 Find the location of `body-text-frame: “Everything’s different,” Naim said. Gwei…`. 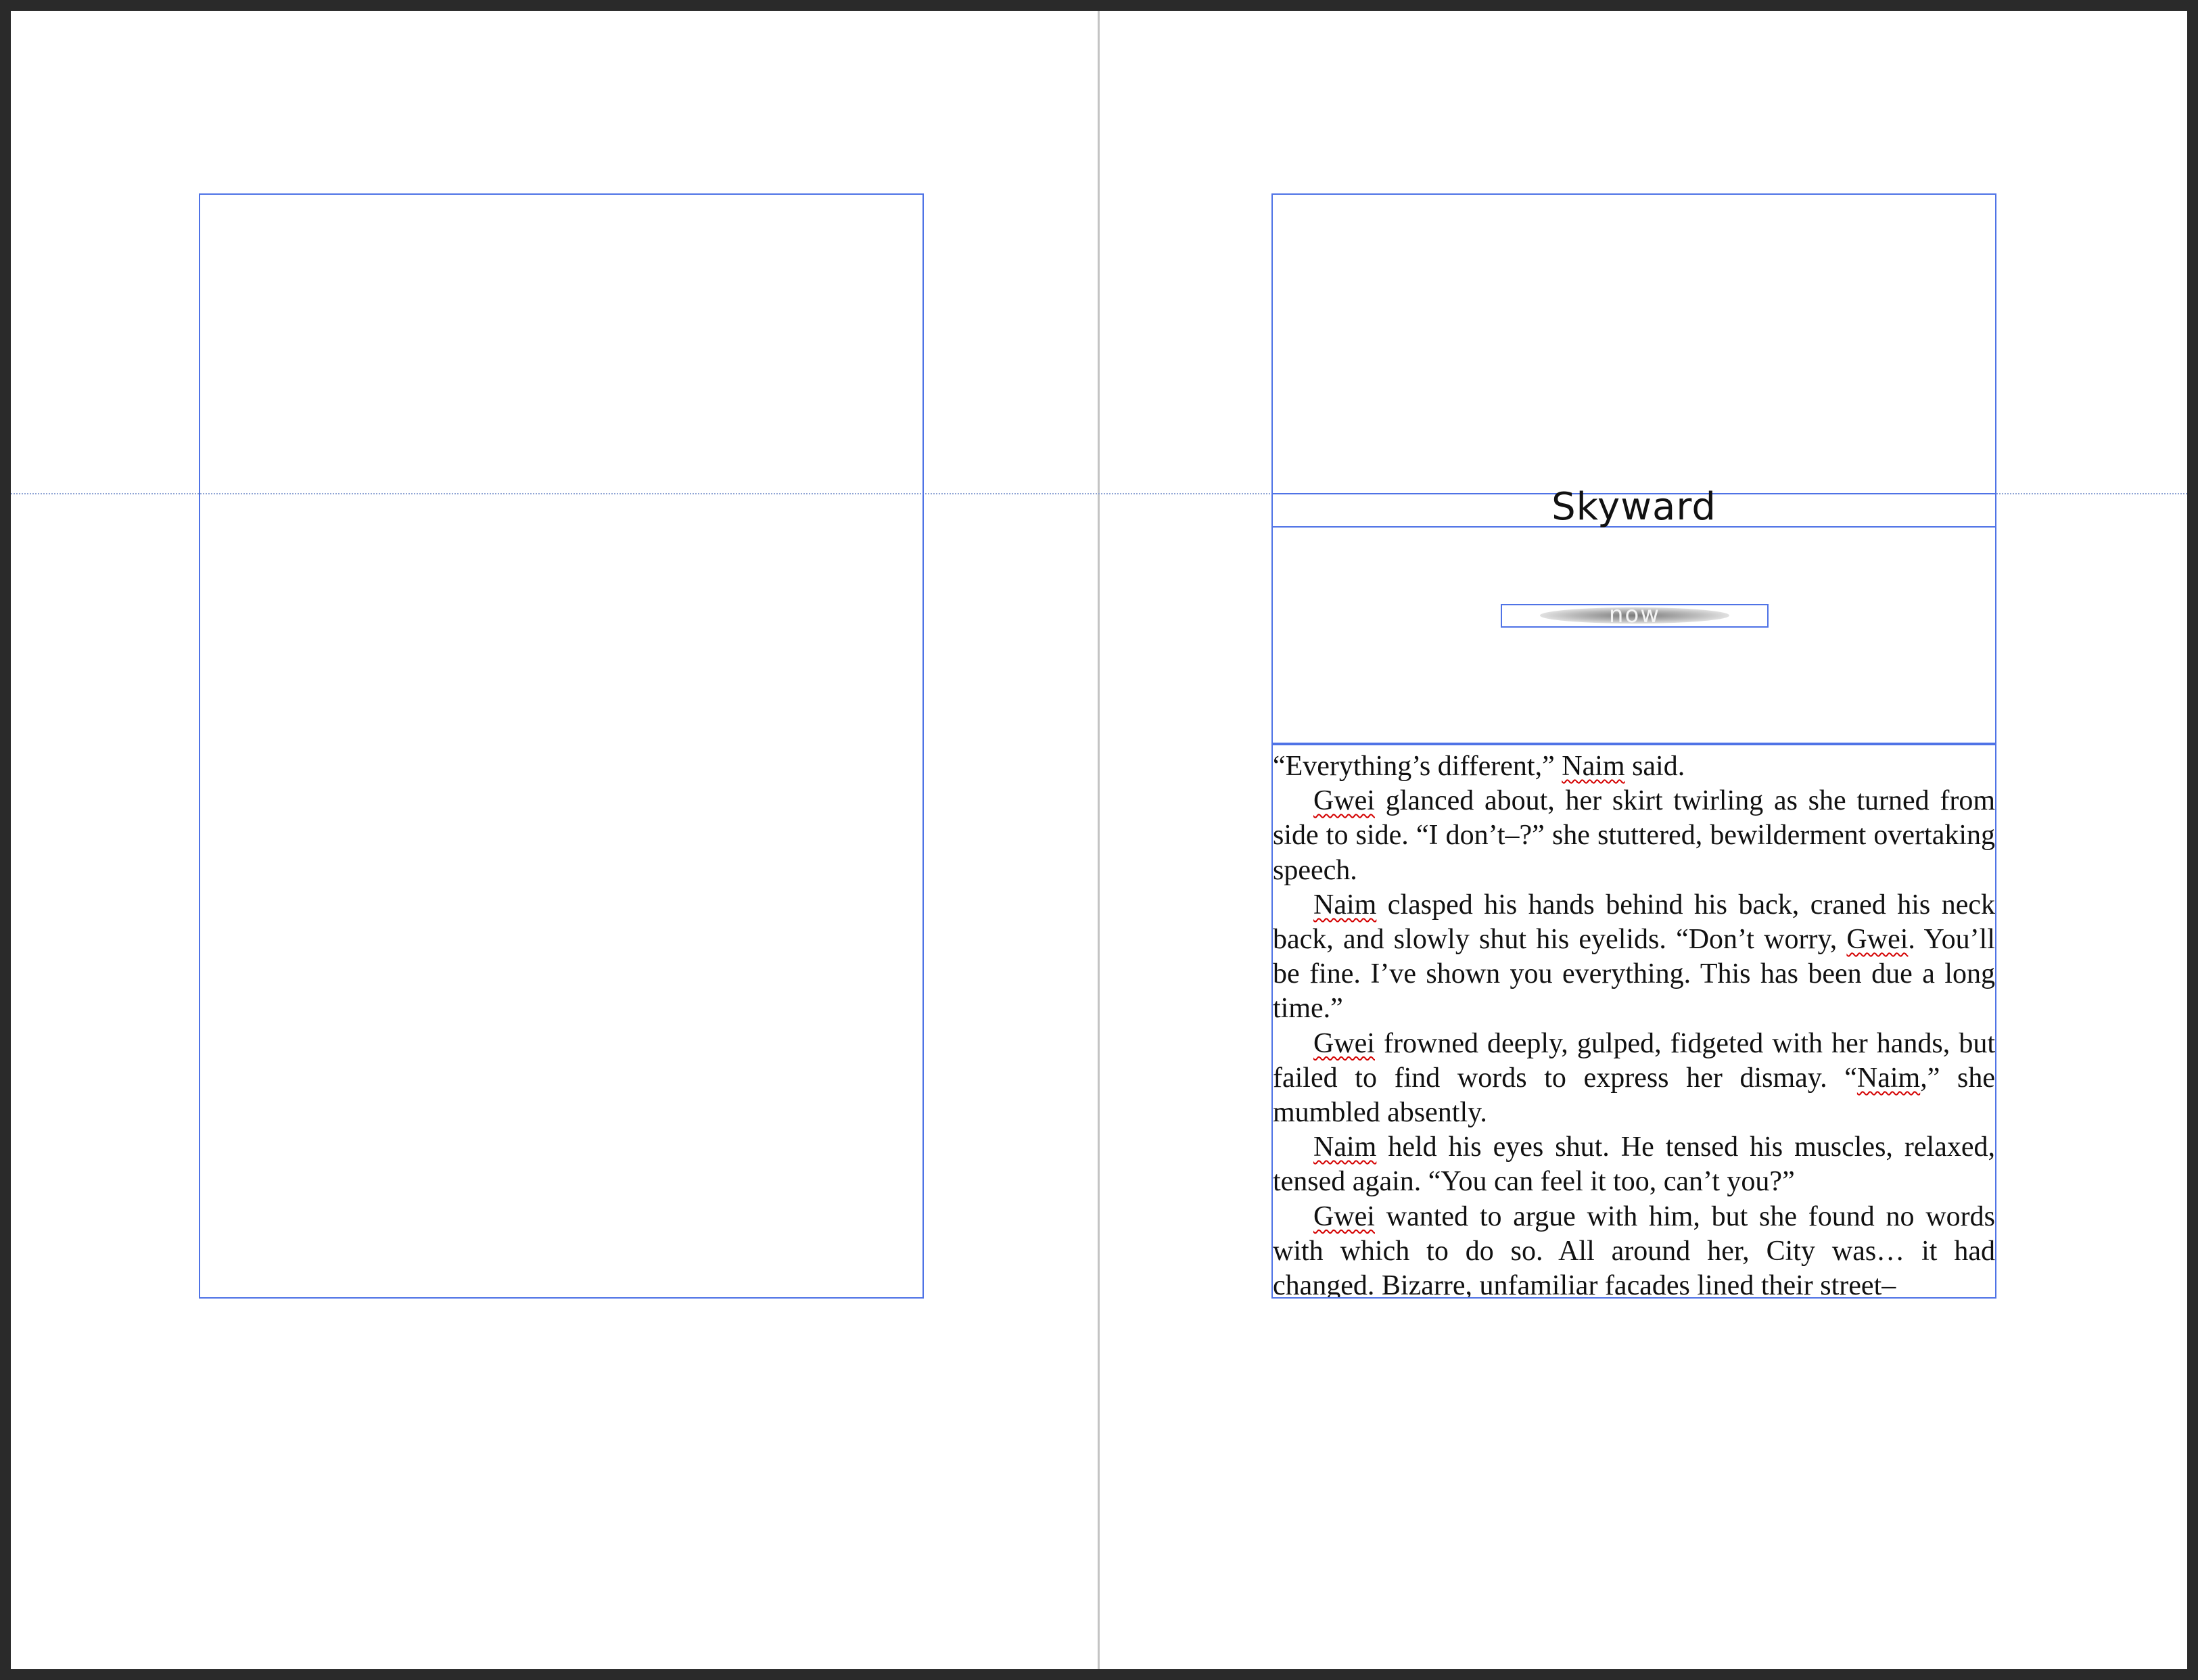

body-text-frame: “Everything’s different,” Naim said. Gwei… is located at coordinates (1633, 1021).